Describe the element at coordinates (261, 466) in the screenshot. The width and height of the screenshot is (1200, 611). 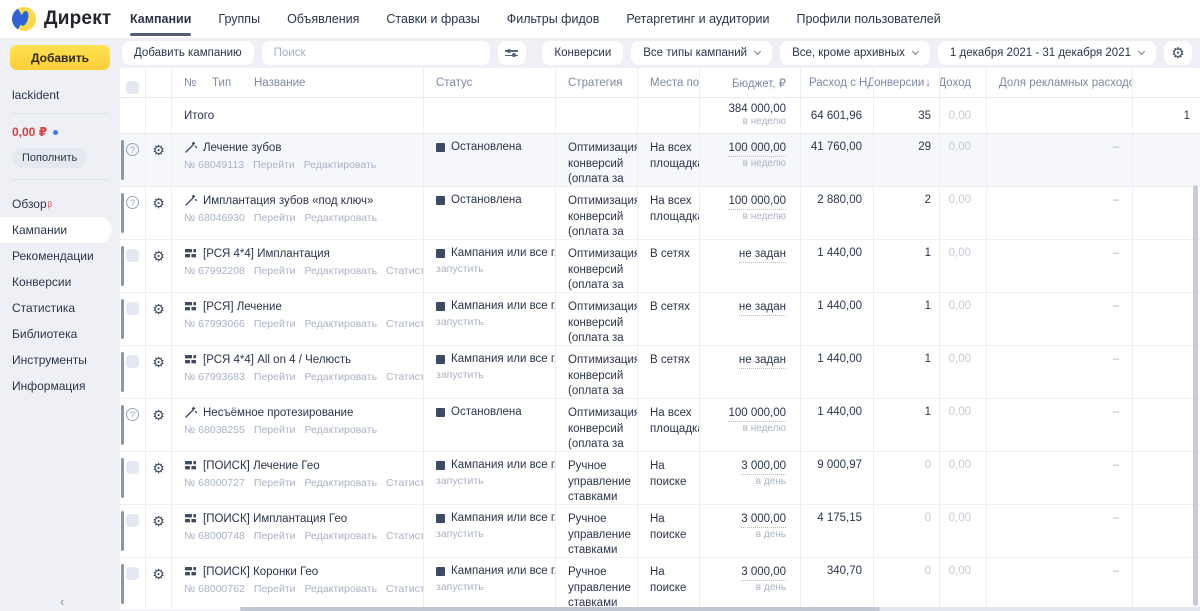
I see `campaign-name: [ПОИСК] Лечение Гео` at that location.